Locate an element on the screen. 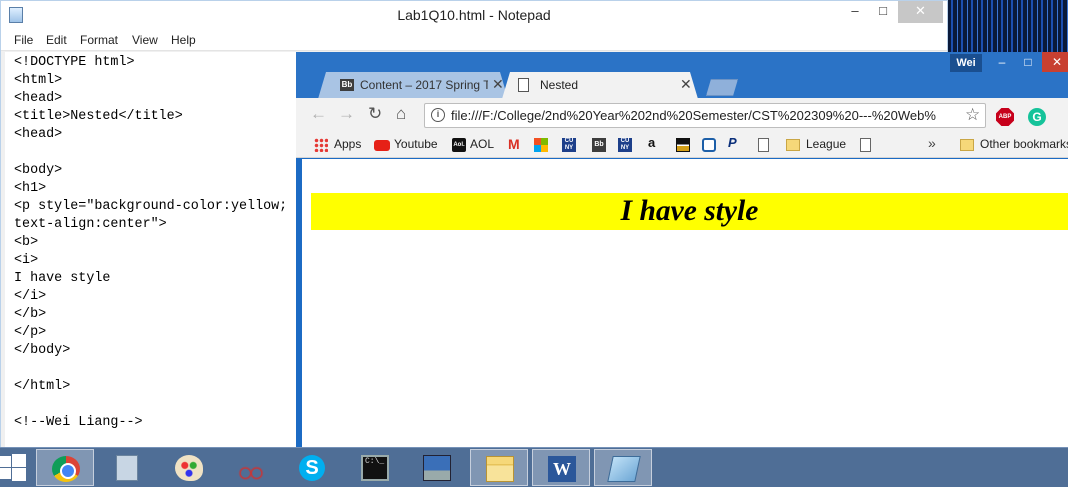 The image size is (1068, 487). tab-nested: Nested ✕ is located at coordinates (600, 85).